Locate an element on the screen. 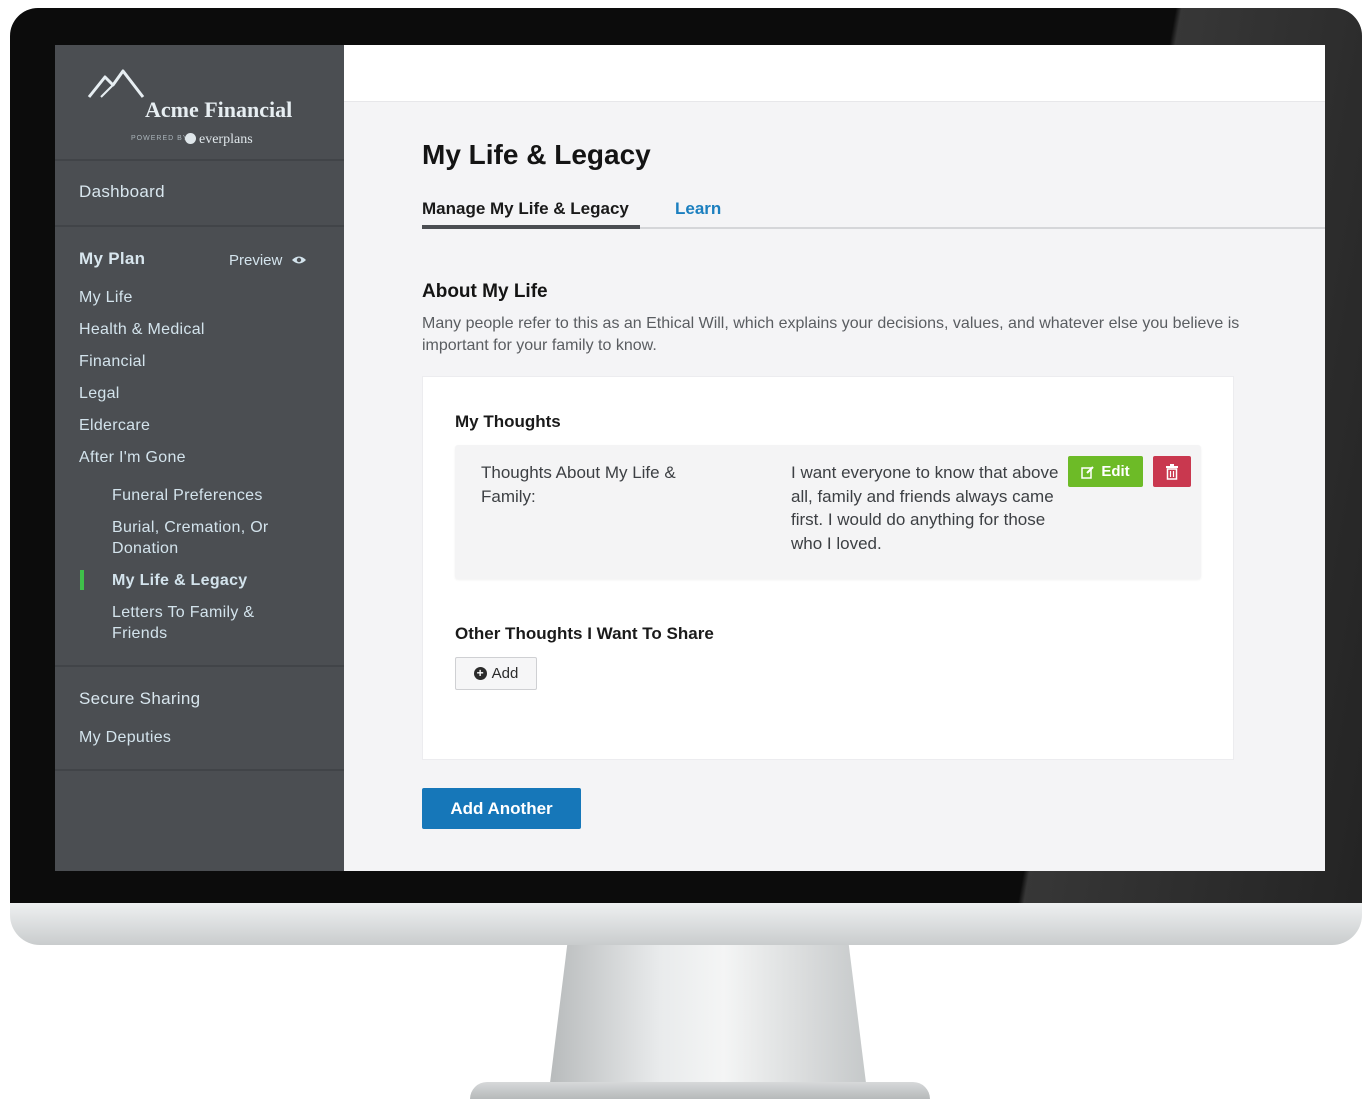  page-title: My Life & Legacy is located at coordinates (536, 154).